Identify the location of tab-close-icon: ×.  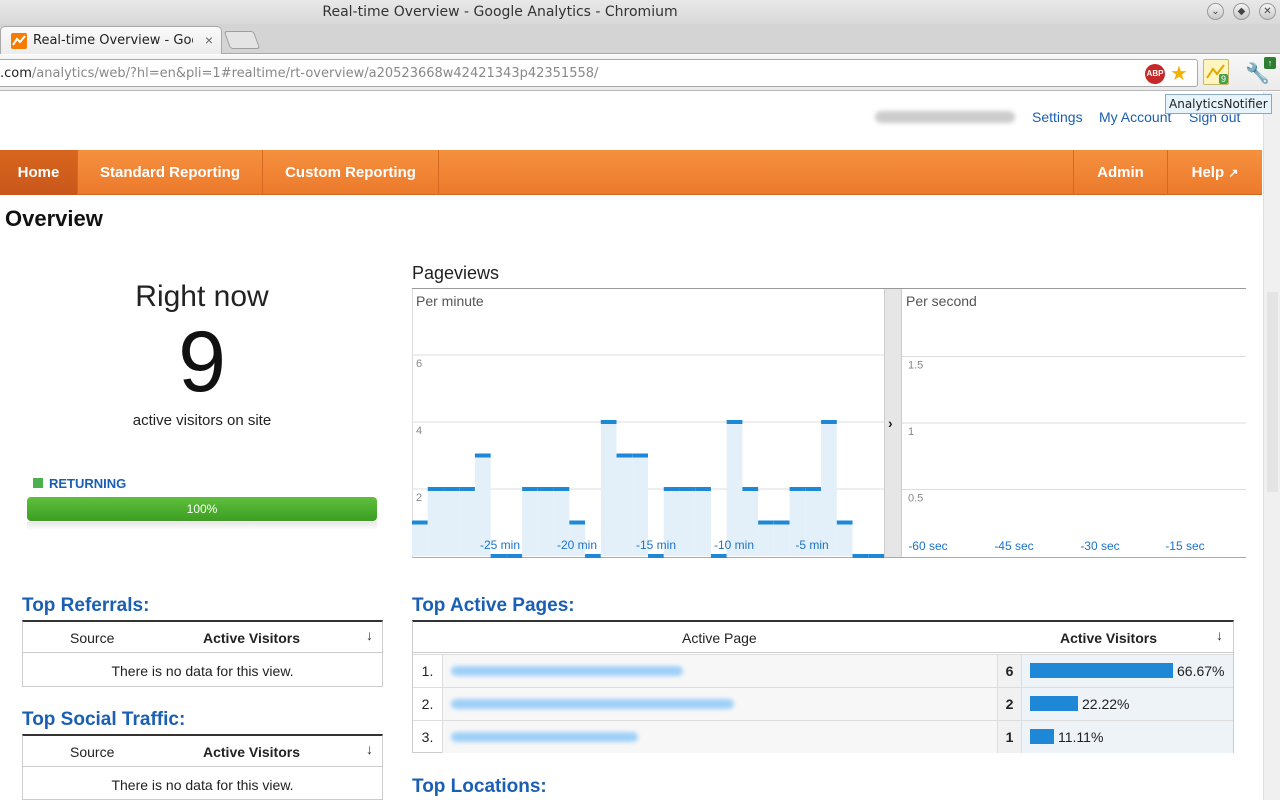
(209, 40).